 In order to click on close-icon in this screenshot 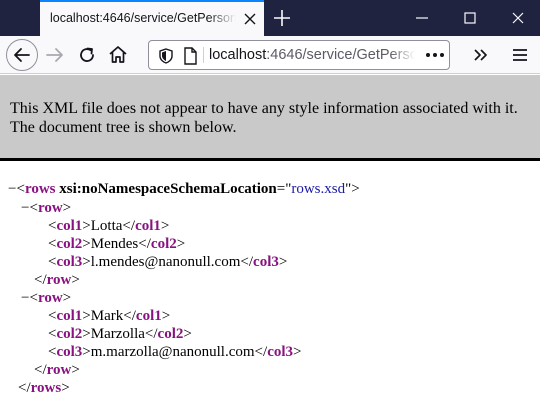, I will do `click(250, 19)`.